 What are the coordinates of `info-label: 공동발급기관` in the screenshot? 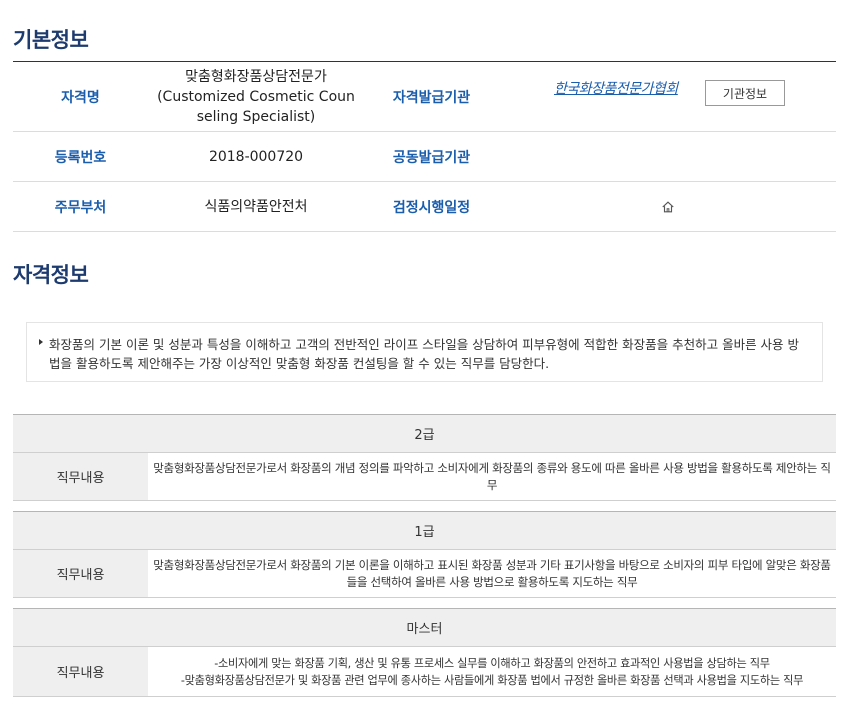 It's located at (431, 157).